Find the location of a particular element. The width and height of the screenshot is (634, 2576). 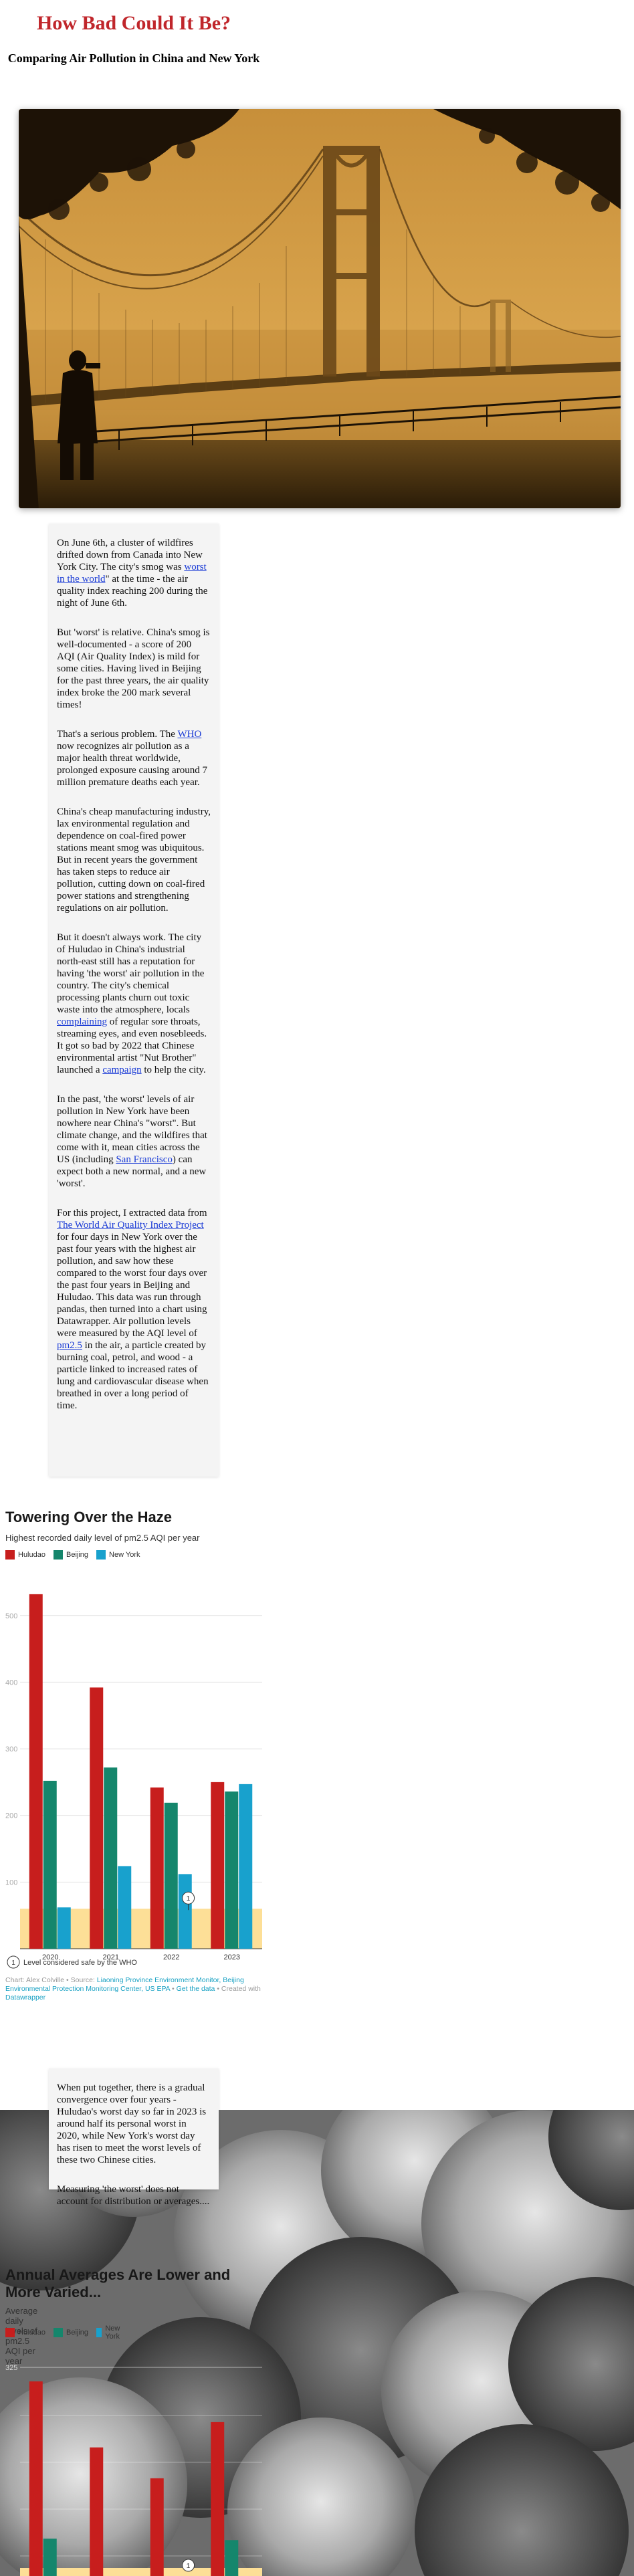

y-tick-label: 300 is located at coordinates (11, 1749).